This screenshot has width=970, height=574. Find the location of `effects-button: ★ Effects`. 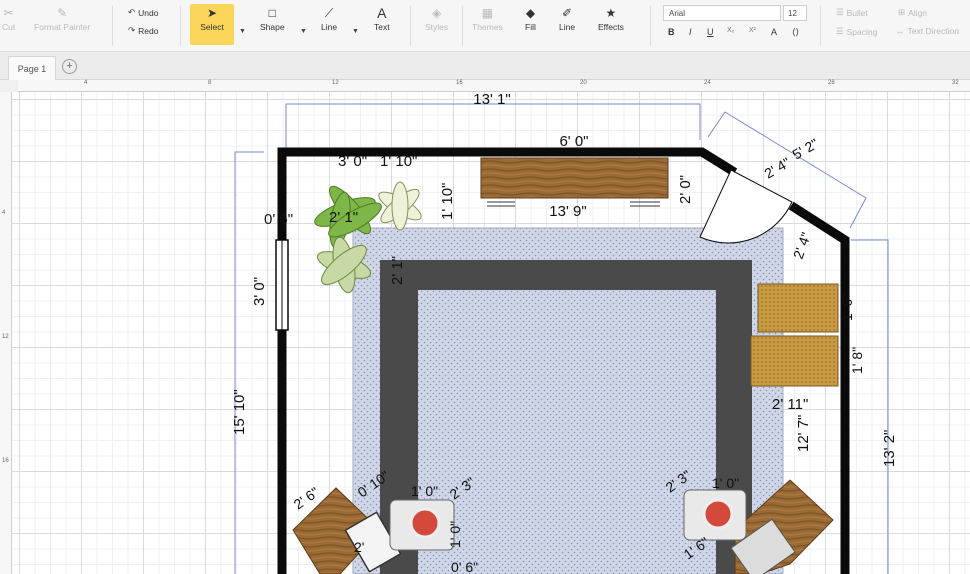

effects-button: ★ Effects is located at coordinates (611, 18).